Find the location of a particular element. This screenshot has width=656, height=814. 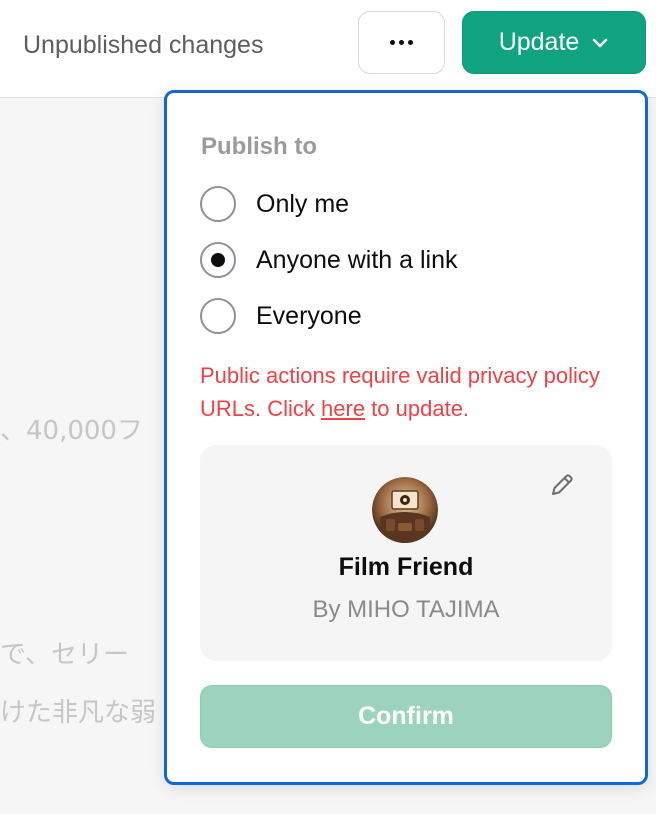

radio-option-anyone-with-link: Anyone with a link is located at coordinates (329, 260).